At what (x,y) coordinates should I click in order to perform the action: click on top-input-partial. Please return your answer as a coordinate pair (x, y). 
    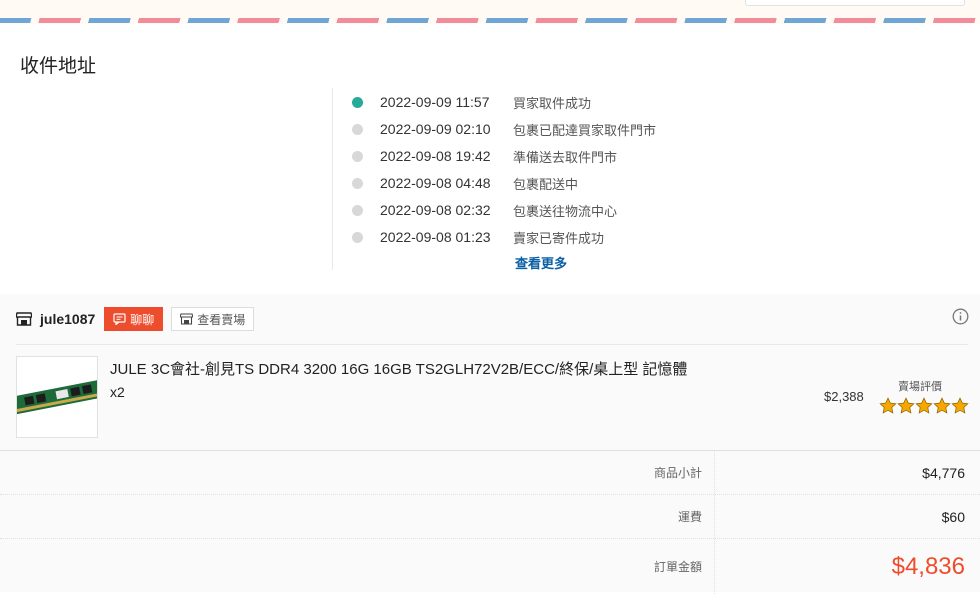
    Looking at the image, I should click on (855, 3).